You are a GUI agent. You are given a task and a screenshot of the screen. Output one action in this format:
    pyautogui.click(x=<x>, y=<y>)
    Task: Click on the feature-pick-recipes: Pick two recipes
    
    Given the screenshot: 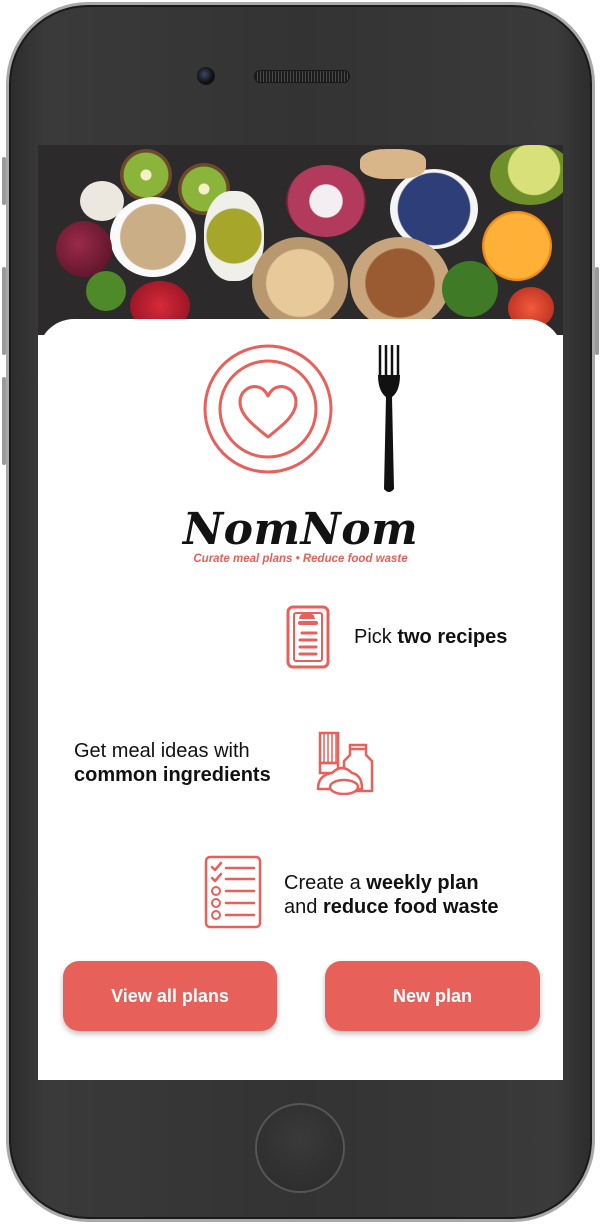 What is the action you would take?
    pyautogui.click(x=430, y=637)
    